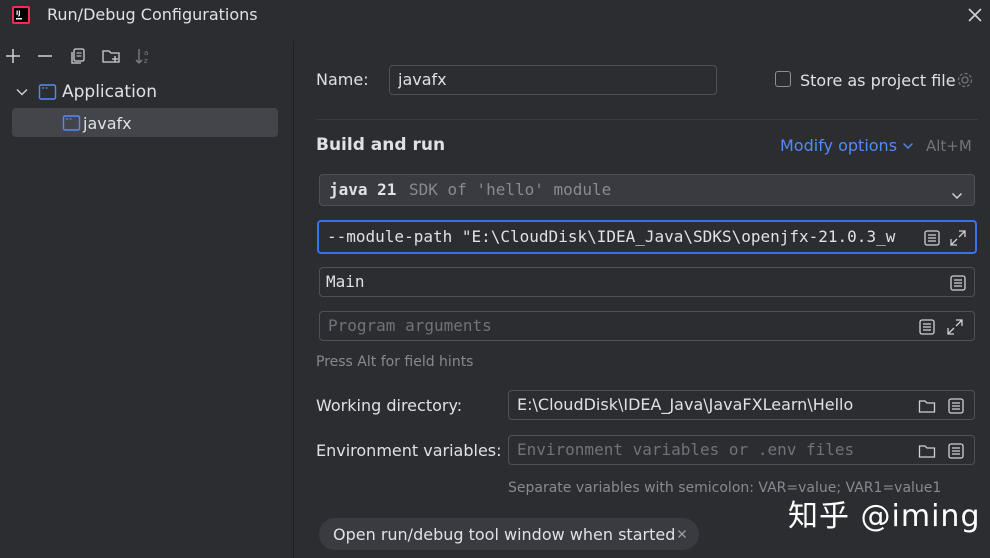 The height and width of the screenshot is (558, 990). Describe the element at coordinates (109, 92) in the screenshot. I see `tree-group-application: Application` at that location.